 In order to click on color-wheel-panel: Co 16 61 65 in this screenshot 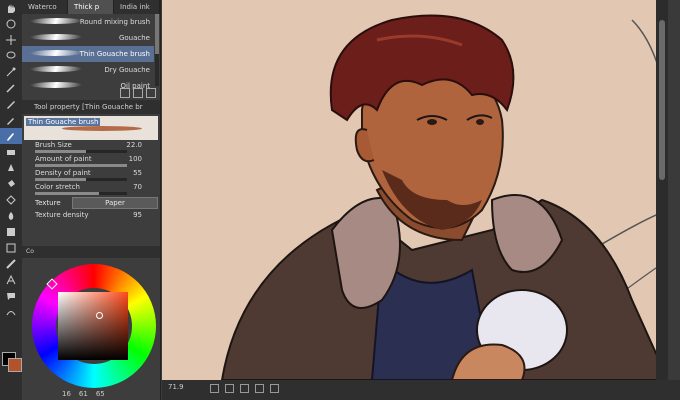, I will do `click(91, 323)`.